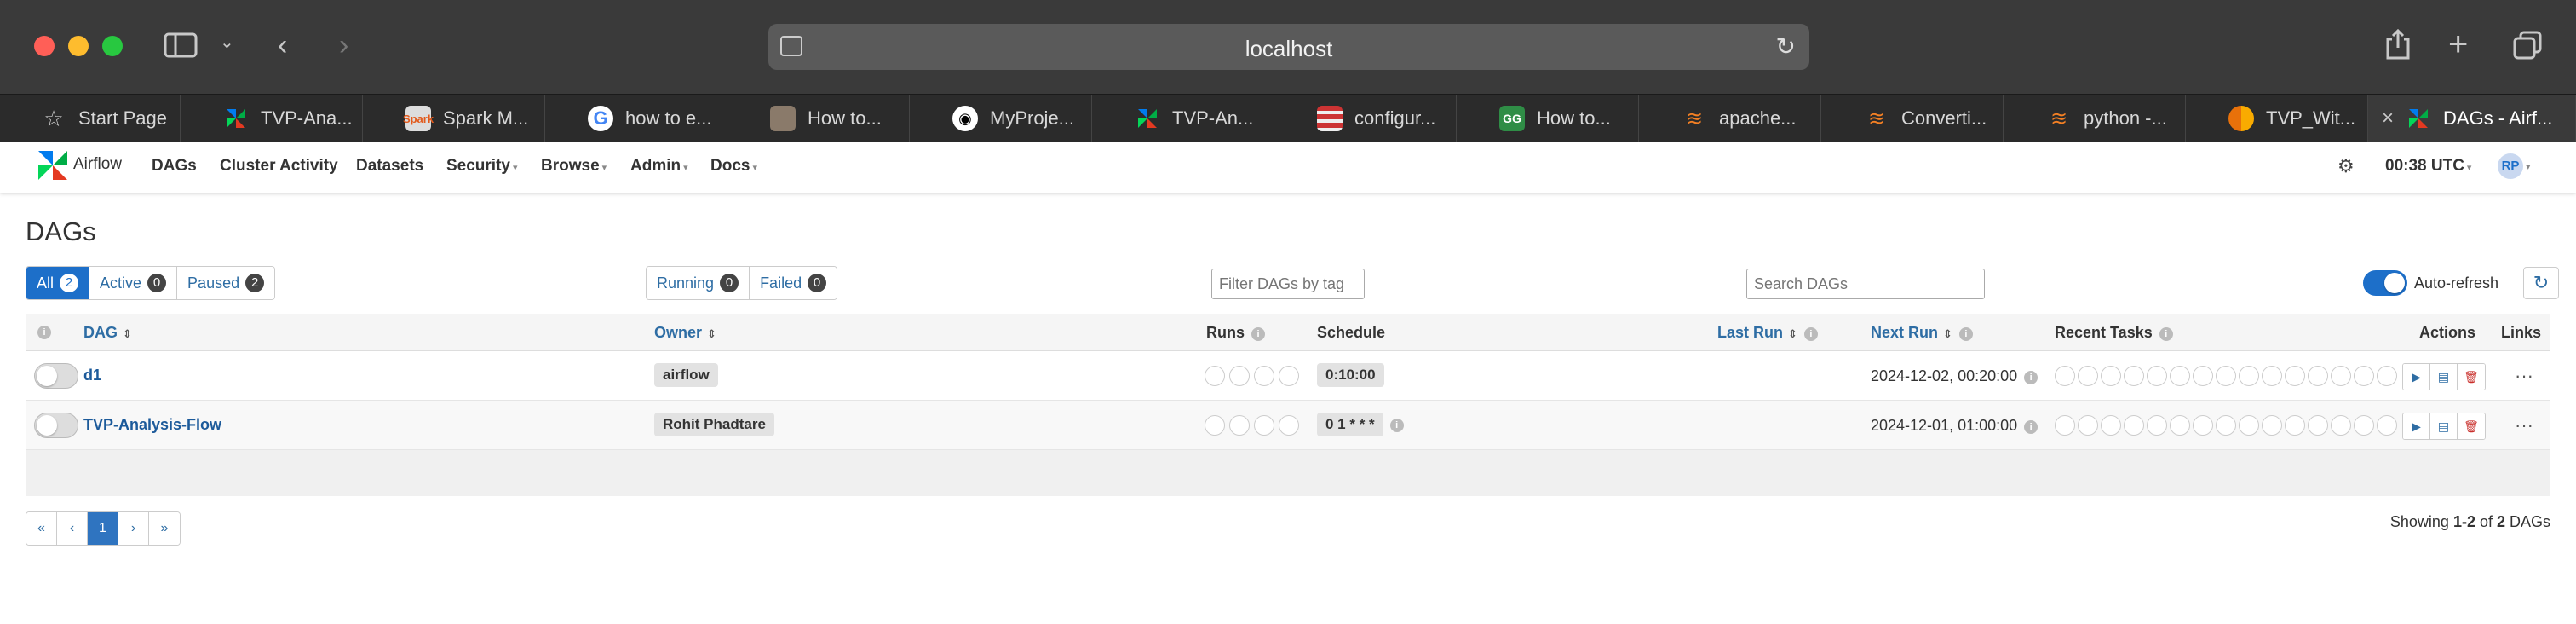 The width and height of the screenshot is (2576, 624). What do you see at coordinates (2346, 166) in the screenshot?
I see `settings-gear-icon: ⚙` at bounding box center [2346, 166].